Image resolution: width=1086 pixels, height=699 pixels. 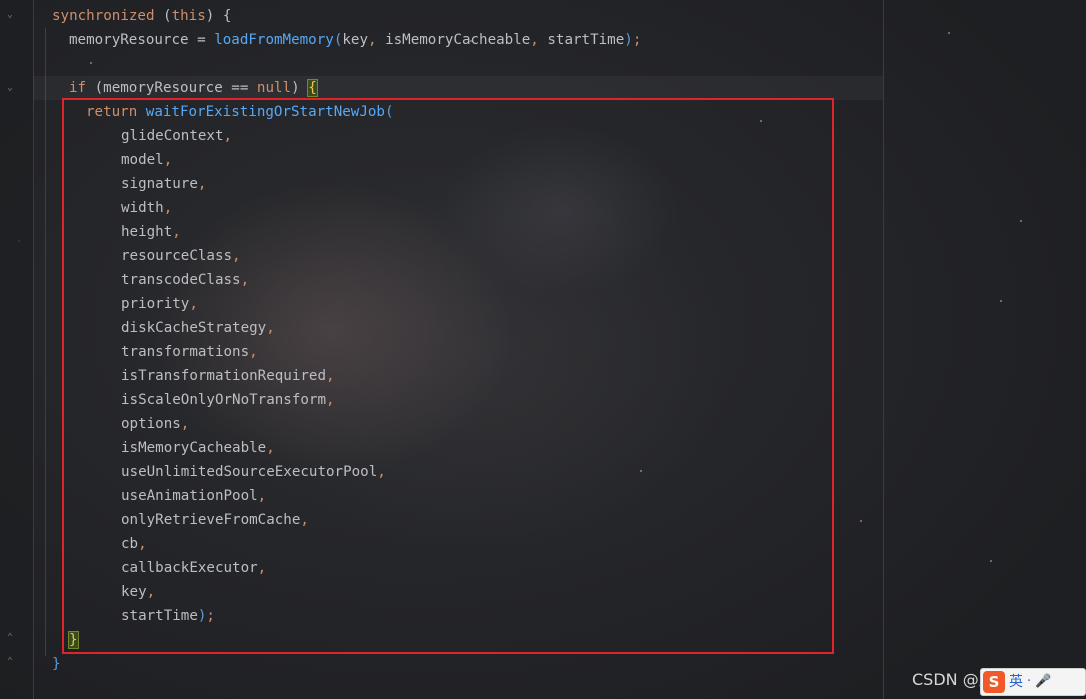 I want to click on code-token: null, so click(x=274, y=88).